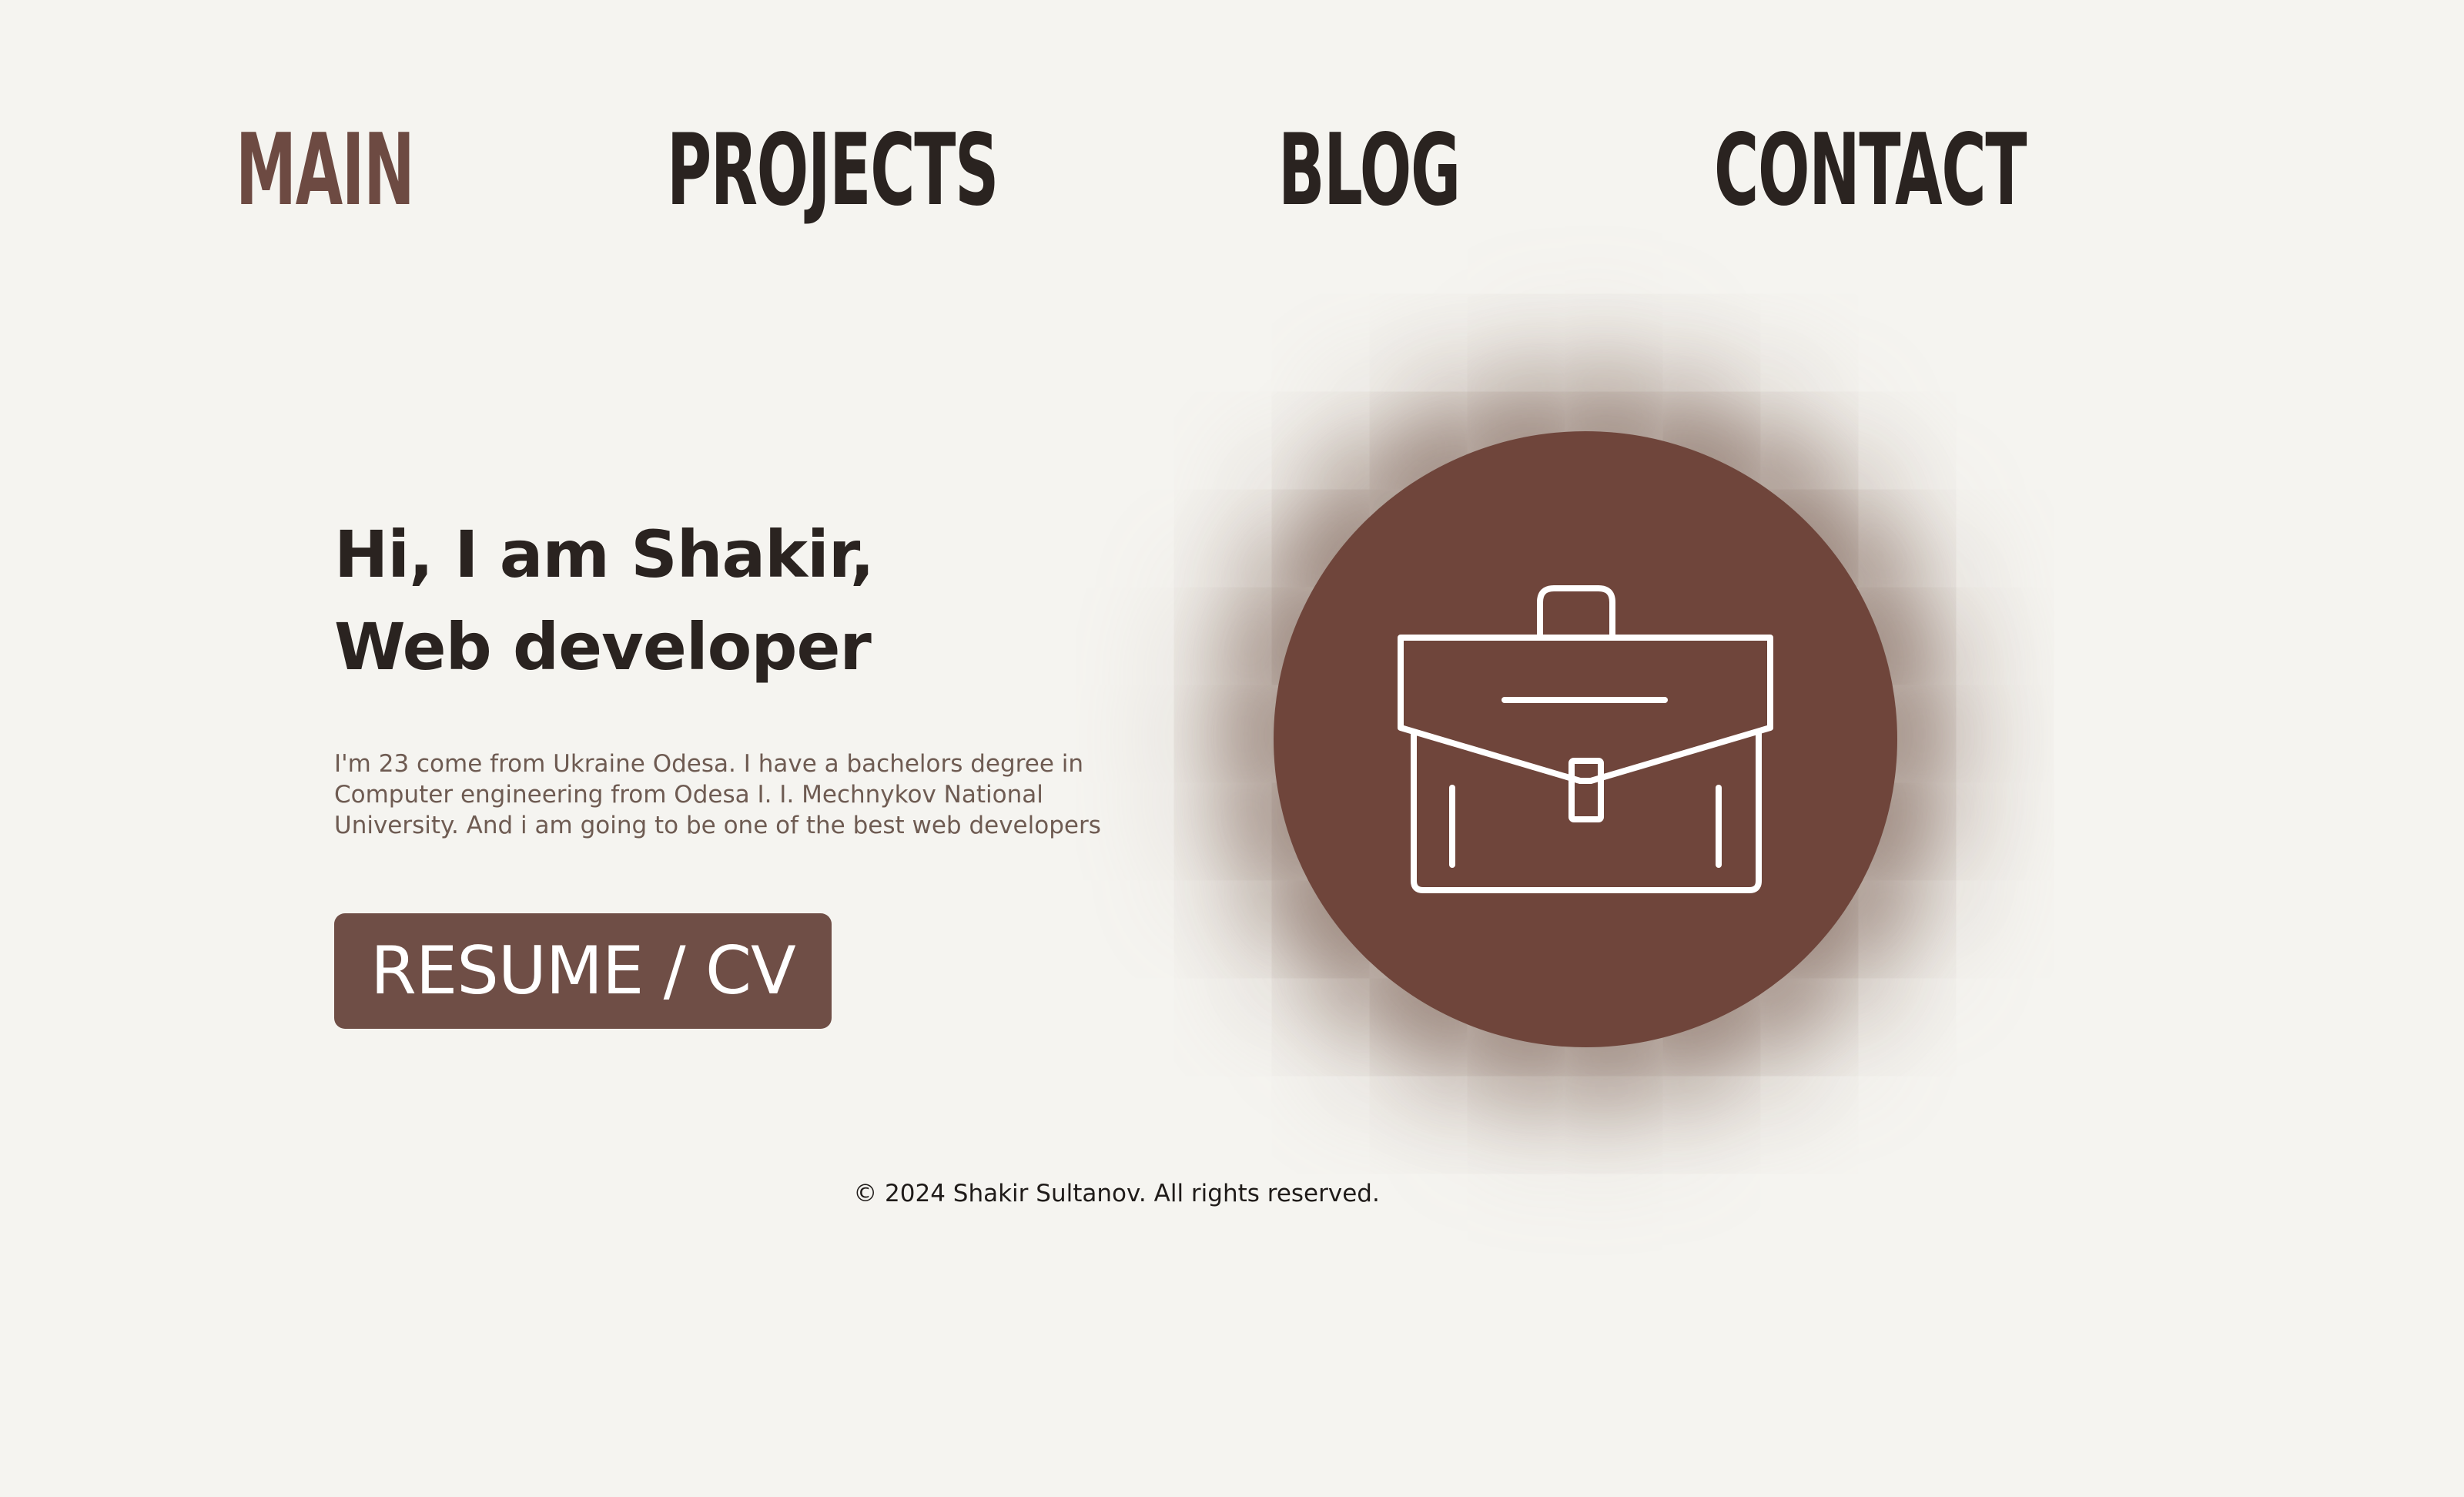 The width and height of the screenshot is (2464, 1497). What do you see at coordinates (583, 971) in the screenshot?
I see `resume-cv-button: RESUME / CV` at bounding box center [583, 971].